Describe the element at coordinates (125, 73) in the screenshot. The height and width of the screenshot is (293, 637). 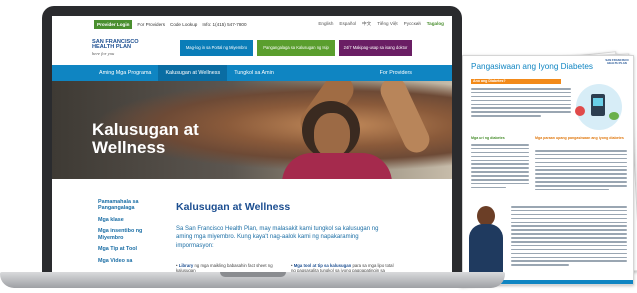
I see `nav-programs: Aming Mga Programa` at that location.